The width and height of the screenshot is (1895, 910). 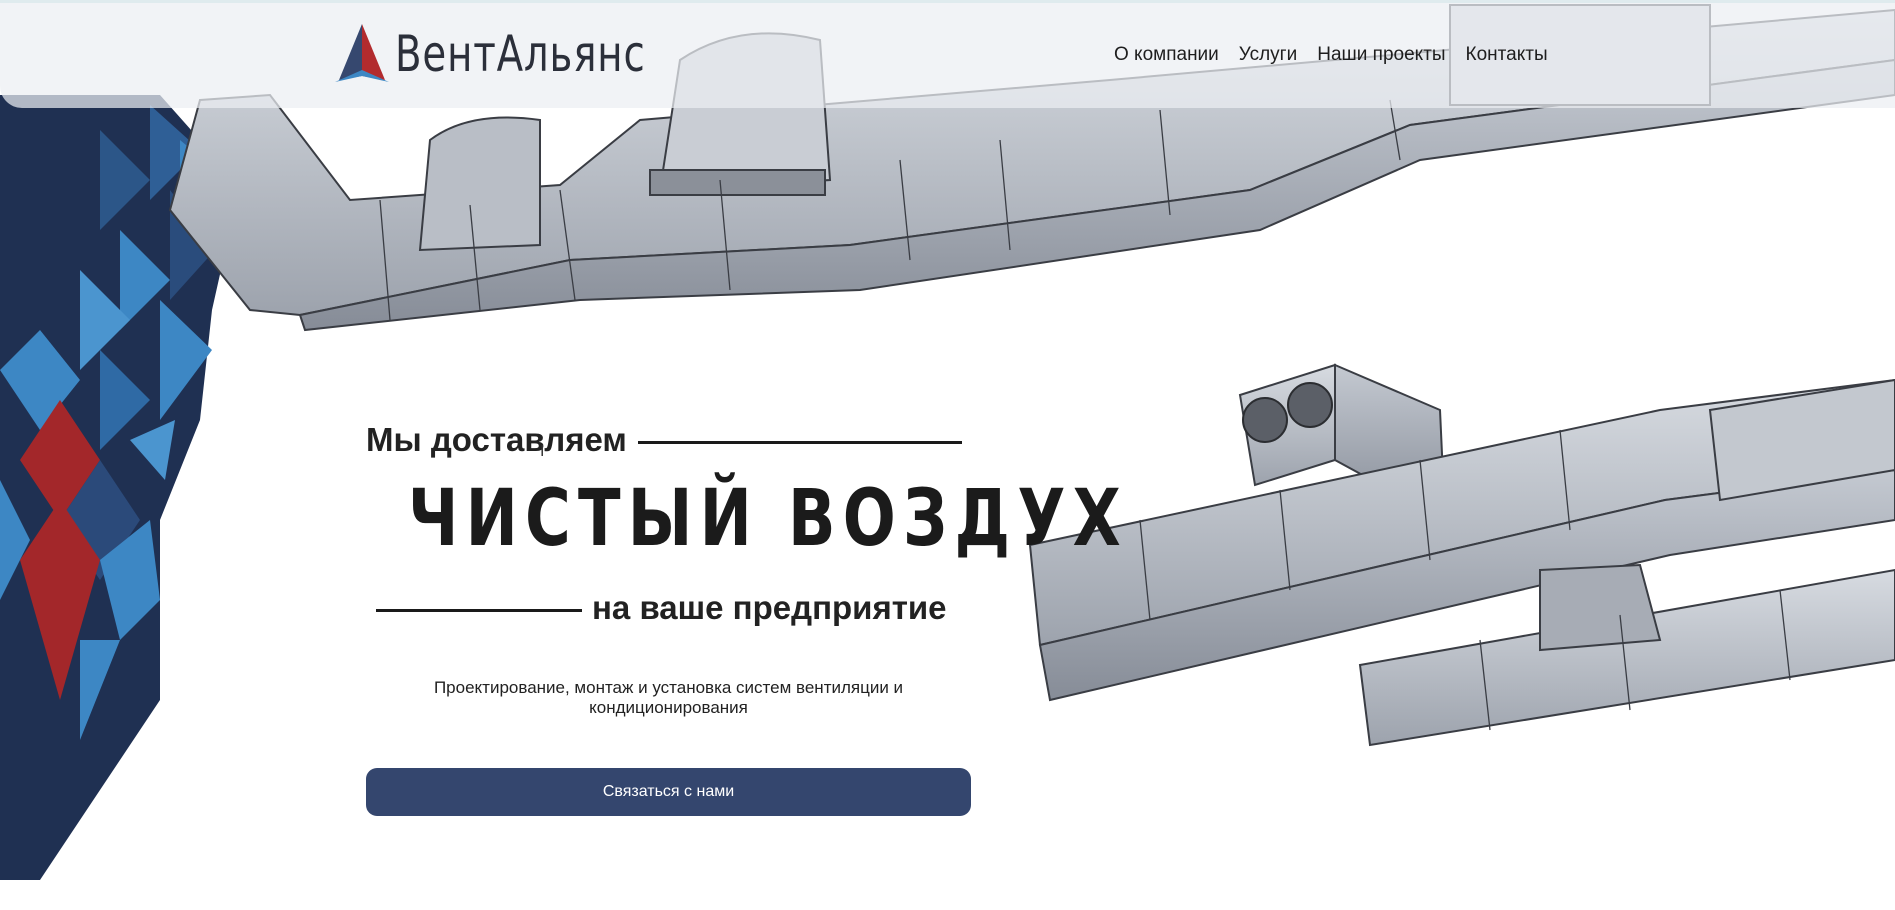 I want to click on contact-us-button: Связаться с нами, so click(x=668, y=792).